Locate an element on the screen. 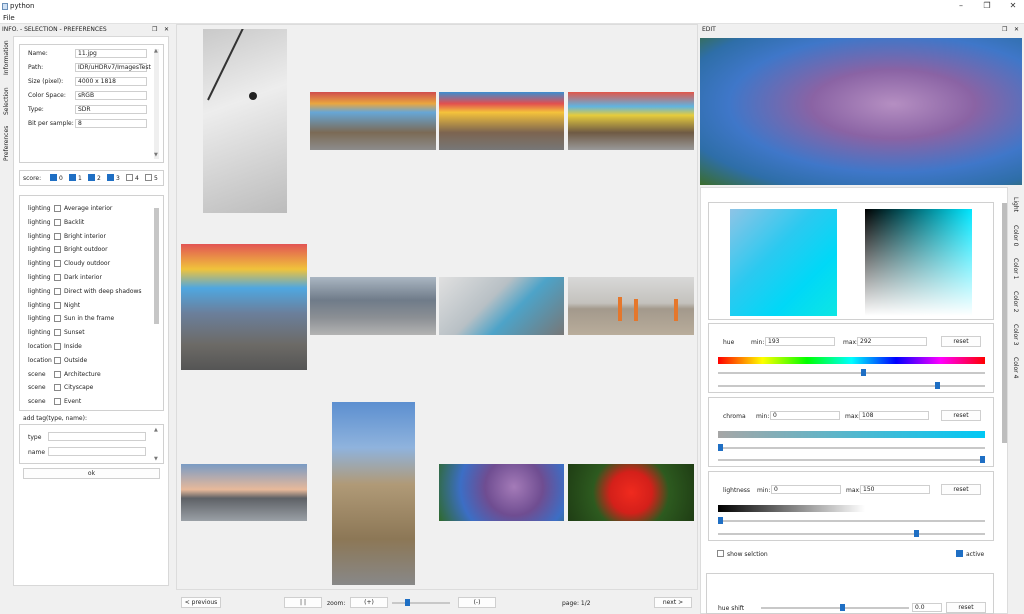 This screenshot has height=614, width=1024. lightness-min-slider is located at coordinates (851, 521).